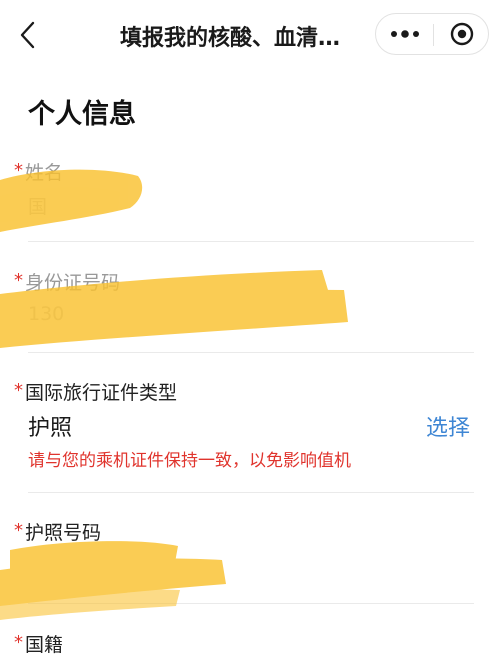 The height and width of the screenshot is (657, 500). I want to click on passport-number-label: * 护照号码, so click(57, 531).